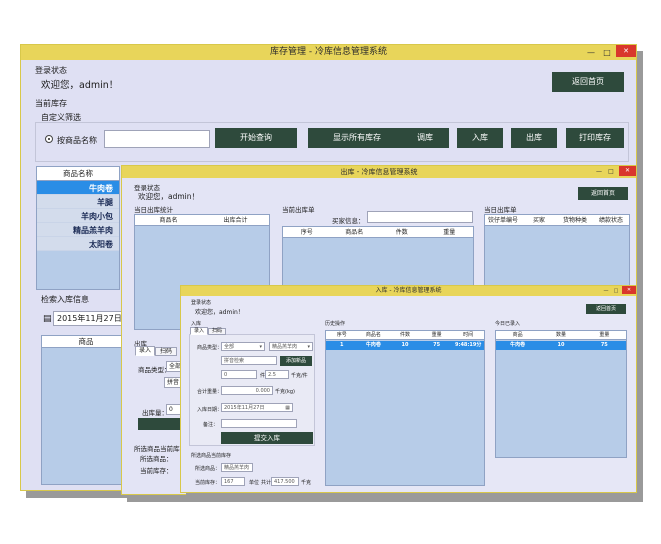 Image resolution: width=661 pixels, height=544 pixels. I want to click on inbound-goods-type-label: 商品类型：, so click(210, 348).